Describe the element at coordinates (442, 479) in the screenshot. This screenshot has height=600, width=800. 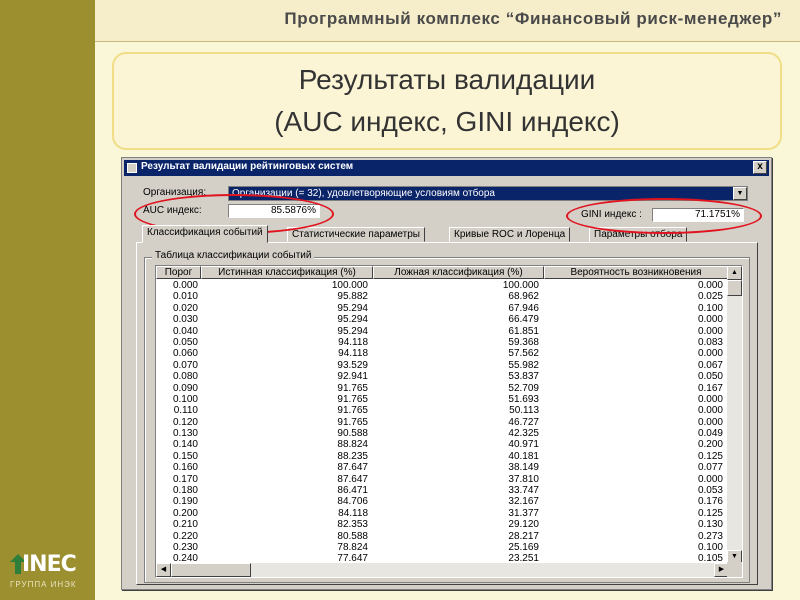
I see `table-row: 0.170 87.647 37.810 0.000` at that location.